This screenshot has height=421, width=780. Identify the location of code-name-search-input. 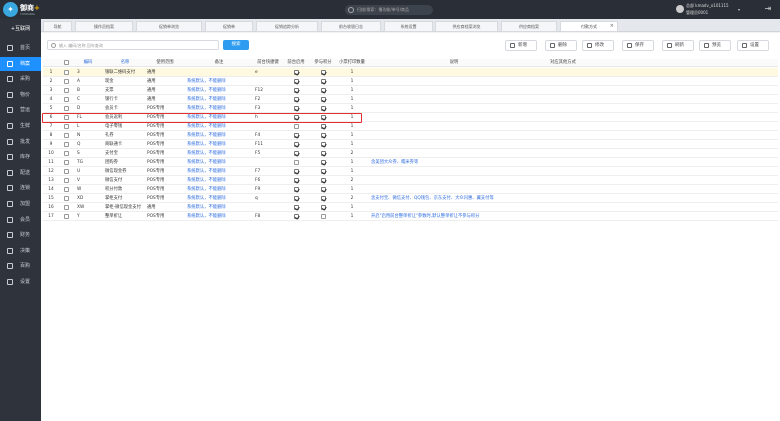
(138, 45).